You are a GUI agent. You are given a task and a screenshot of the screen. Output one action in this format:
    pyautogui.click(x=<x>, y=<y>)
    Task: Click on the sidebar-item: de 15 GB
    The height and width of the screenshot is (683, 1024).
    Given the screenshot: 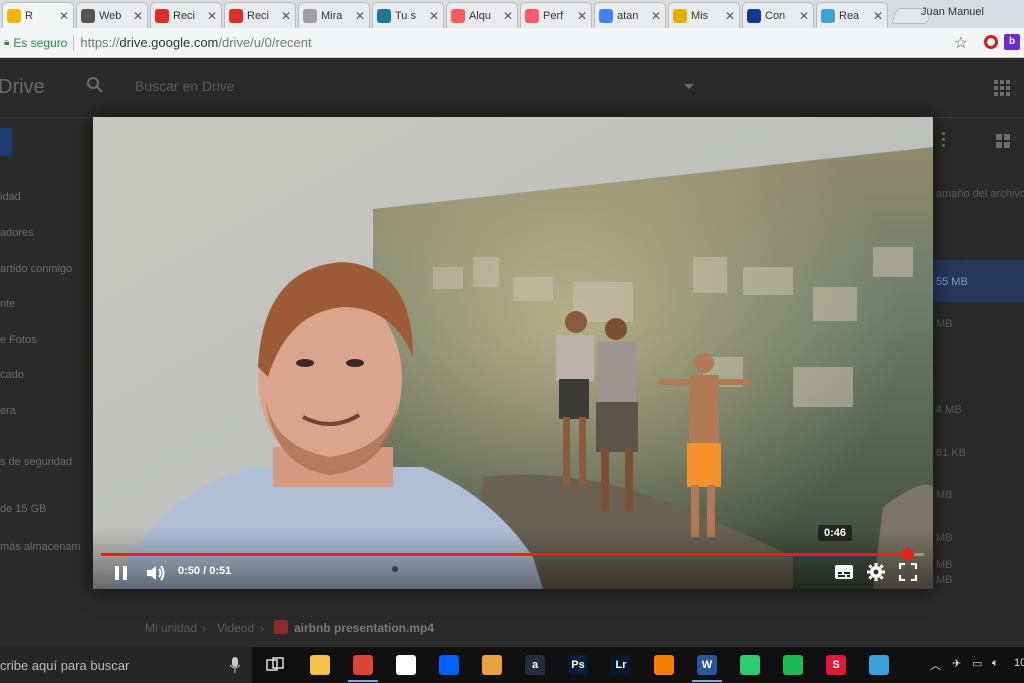 What is the action you would take?
    pyautogui.click(x=23, y=509)
    